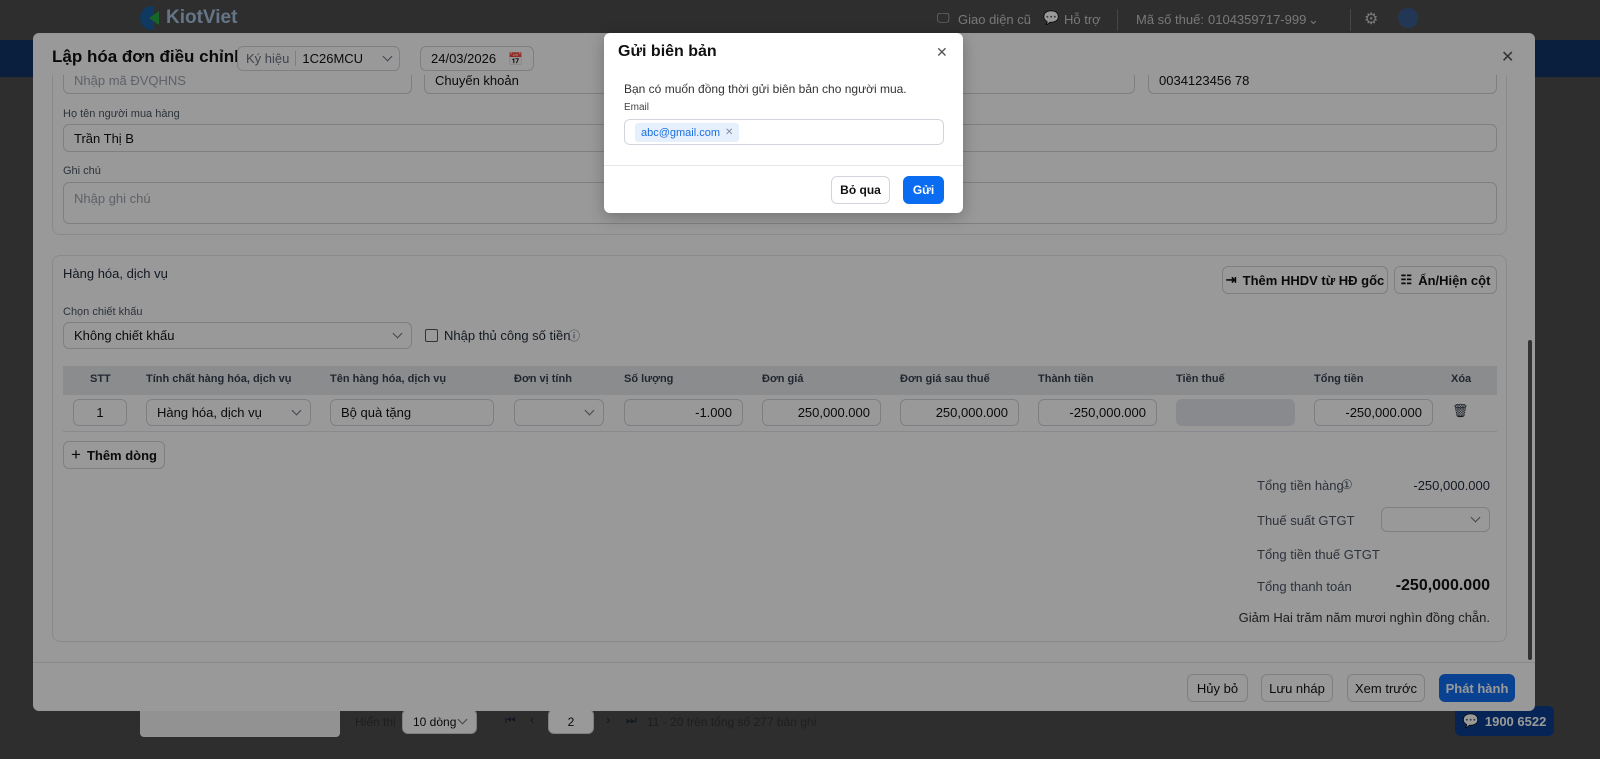 The width and height of the screenshot is (1600, 759). What do you see at coordinates (729, 132) in the screenshot?
I see `remove-tag-icon: ✕` at bounding box center [729, 132].